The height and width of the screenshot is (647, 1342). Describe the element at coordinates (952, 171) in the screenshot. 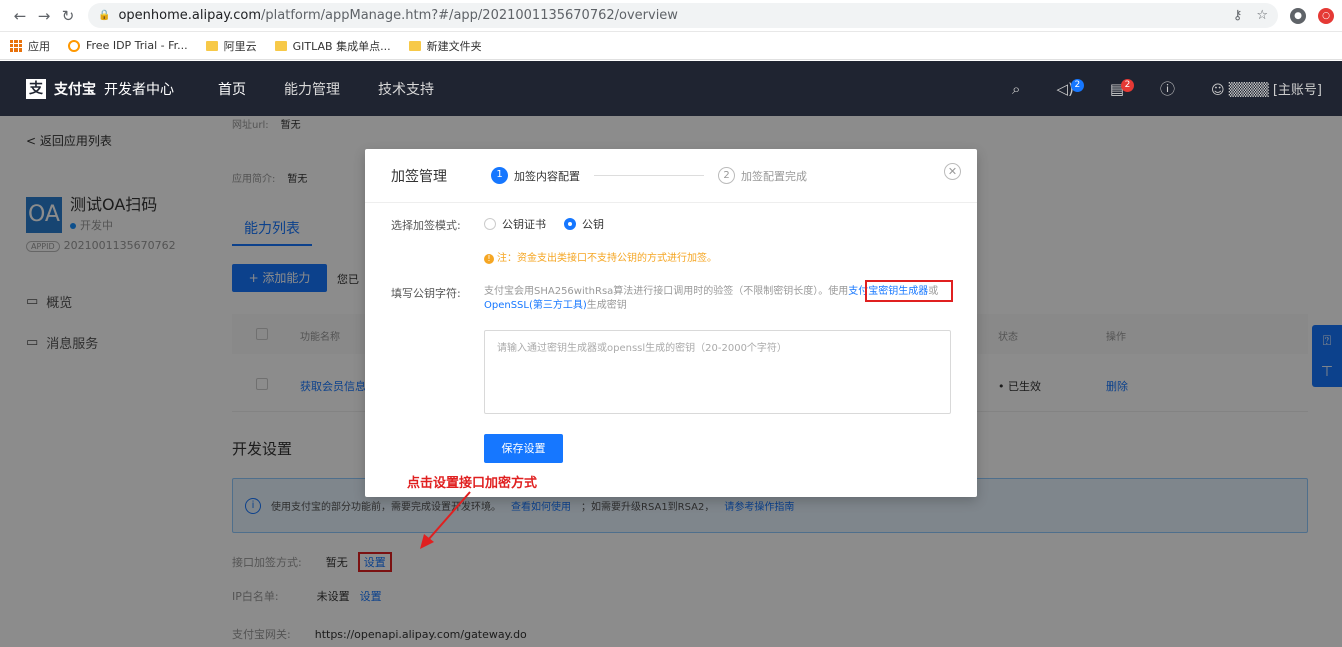

I see `close-icon: ✕` at that location.